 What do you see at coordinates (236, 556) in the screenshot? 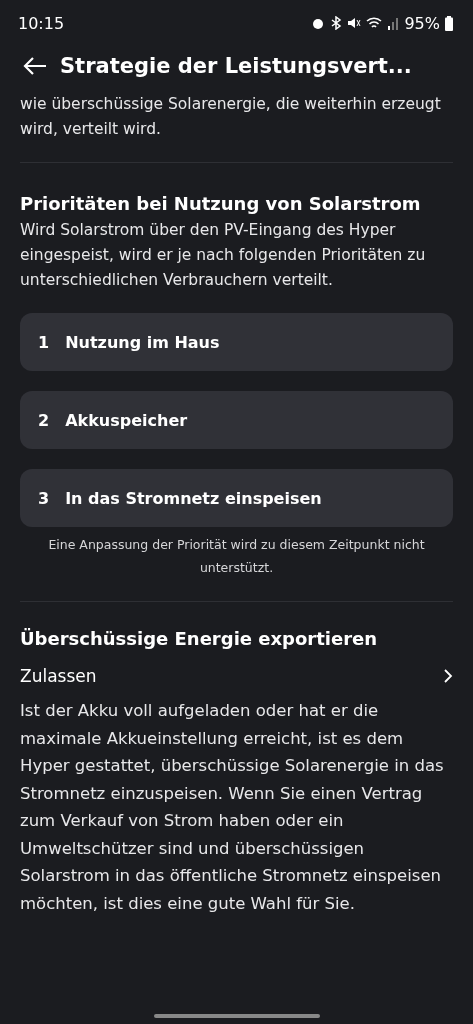
I see `priority-note: Eine Anpassung der Priorität wird zu diesem Zeitpunkt nicht unterstützt.` at bounding box center [236, 556].